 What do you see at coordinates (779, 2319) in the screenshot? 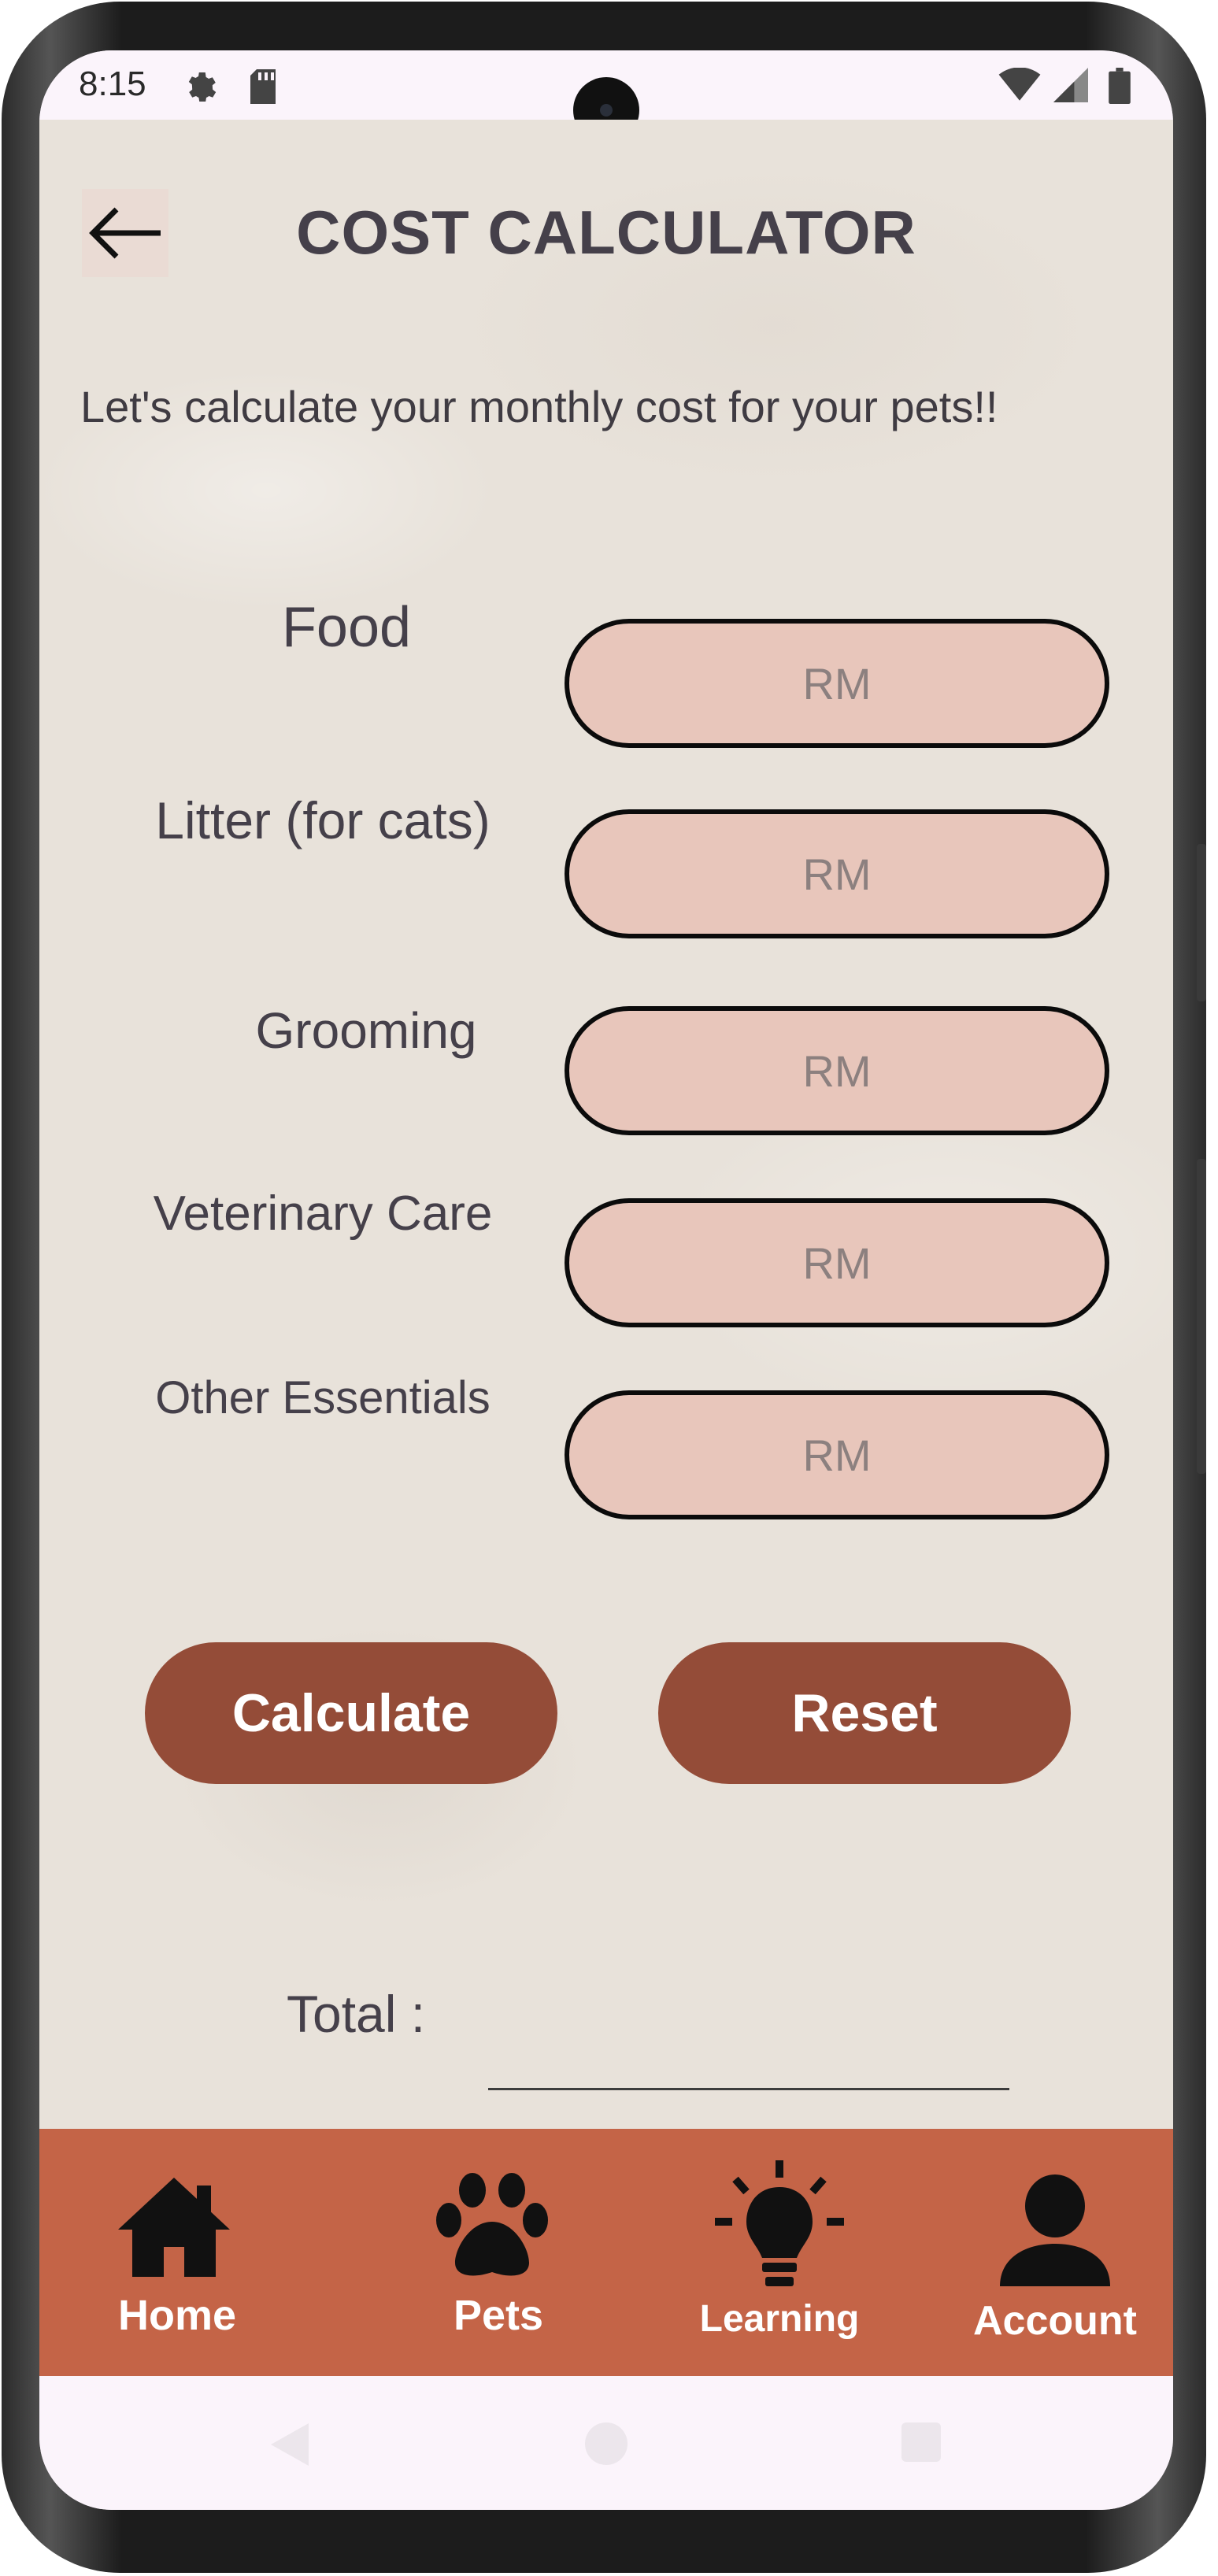
I see `nav-learning-label: Learning` at bounding box center [779, 2319].